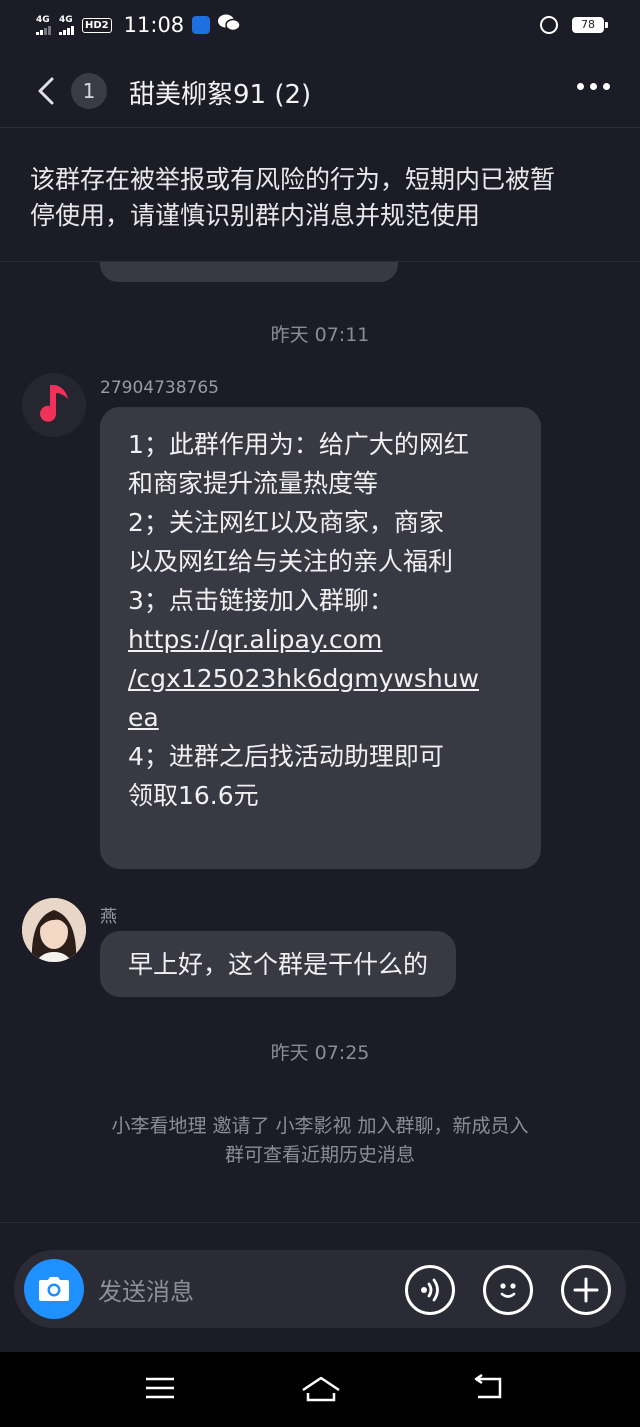  Describe the element at coordinates (154, 25) in the screenshot. I see `status-time: 11:08` at that location.